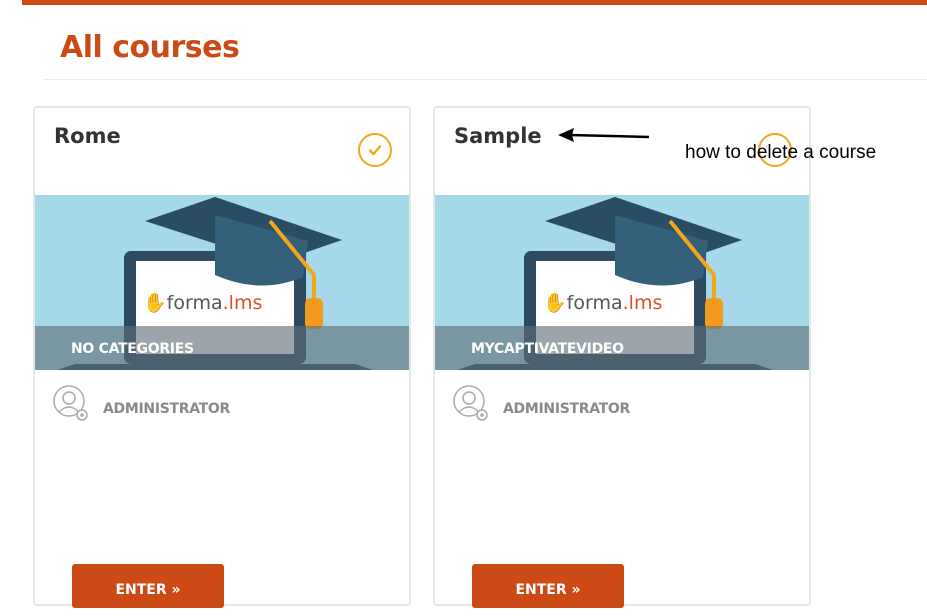 This screenshot has height=616, width=927. Describe the element at coordinates (222, 282) in the screenshot. I see `course-thumbnail: ✋forma.lms NO CATEGORIES` at that location.